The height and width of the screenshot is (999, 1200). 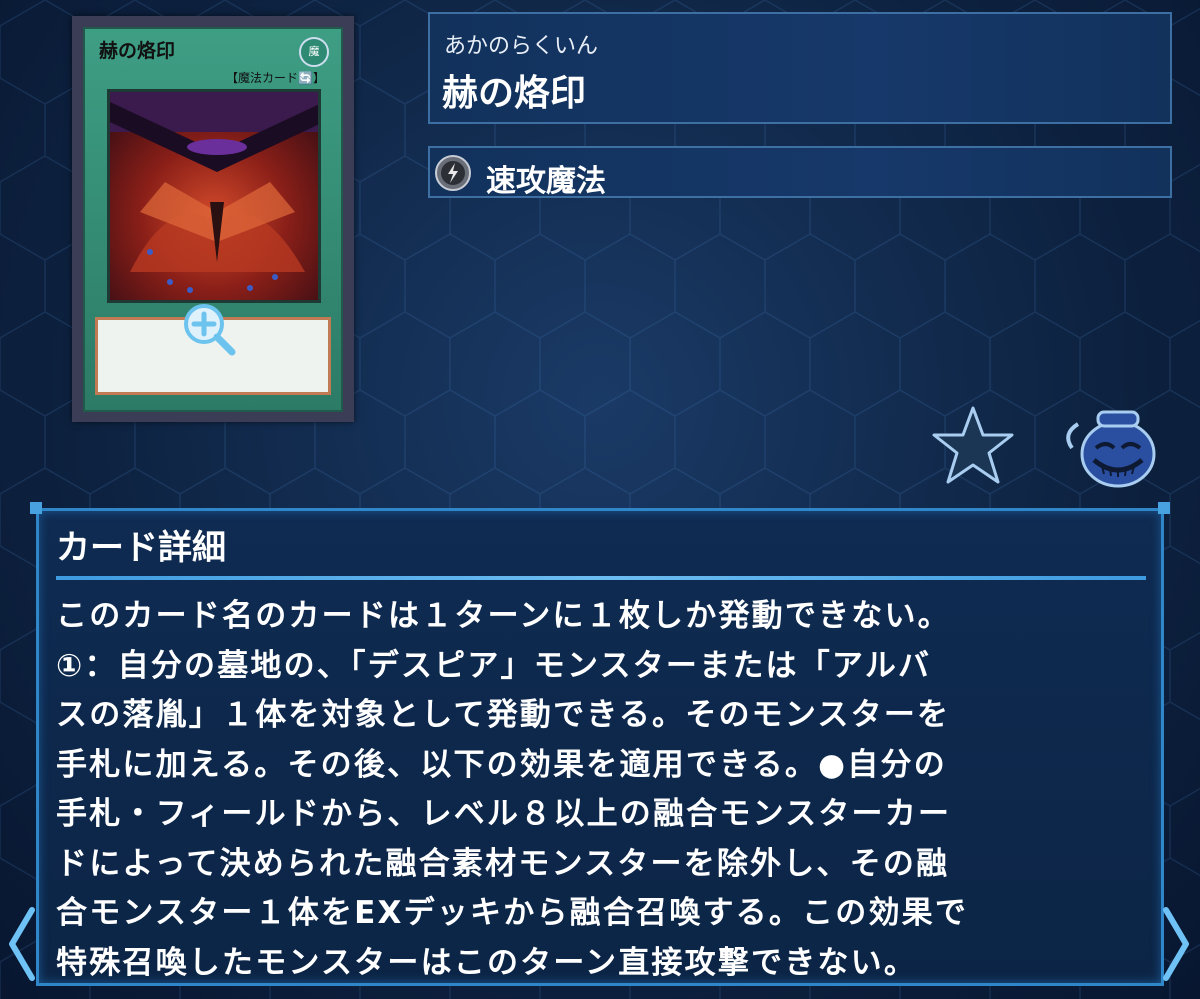 What do you see at coordinates (1176, 944) in the screenshot?
I see `chevron-right-icon` at bounding box center [1176, 944].